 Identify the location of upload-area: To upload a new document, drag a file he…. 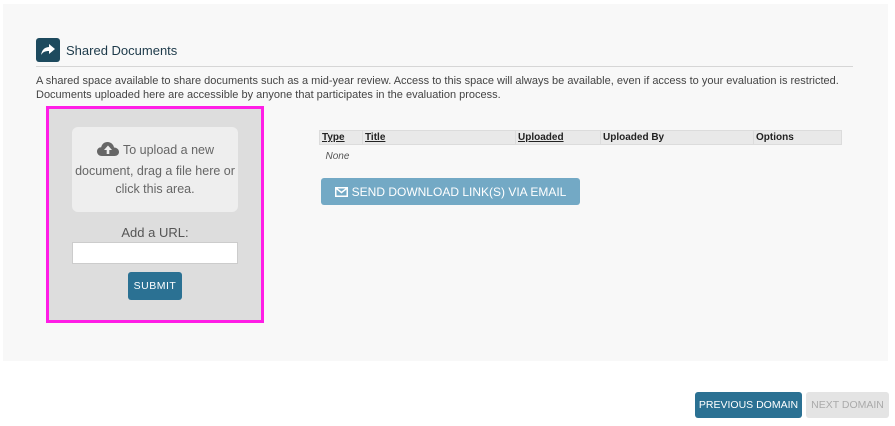
(155, 214).